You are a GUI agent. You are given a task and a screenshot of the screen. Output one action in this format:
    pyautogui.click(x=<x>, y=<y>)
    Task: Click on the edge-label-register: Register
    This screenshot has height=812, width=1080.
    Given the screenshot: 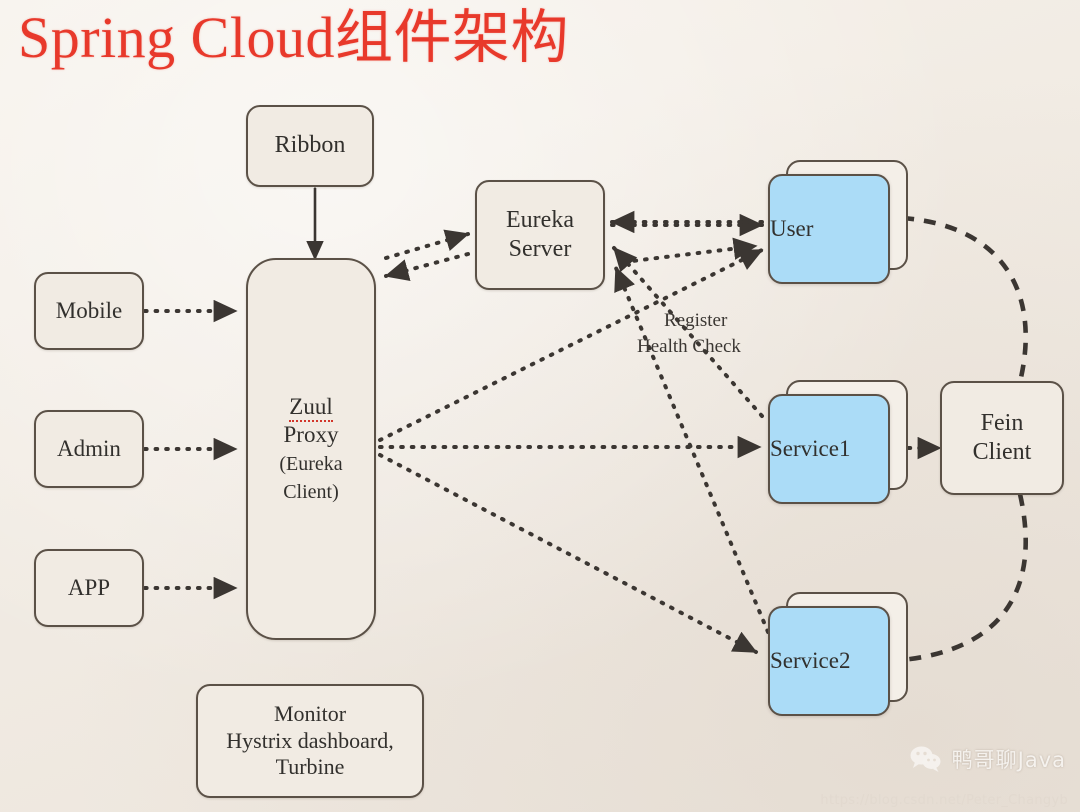 What is the action you would take?
    pyautogui.click(x=695, y=321)
    